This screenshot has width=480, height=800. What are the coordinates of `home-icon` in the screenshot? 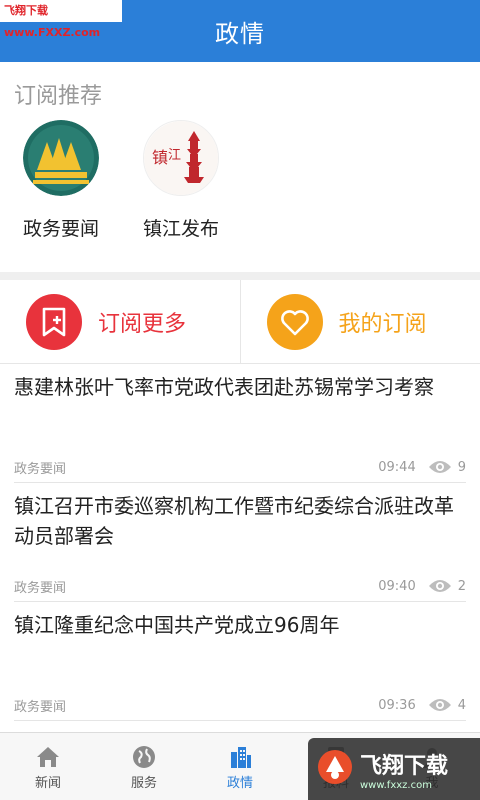 It's located at (48, 757).